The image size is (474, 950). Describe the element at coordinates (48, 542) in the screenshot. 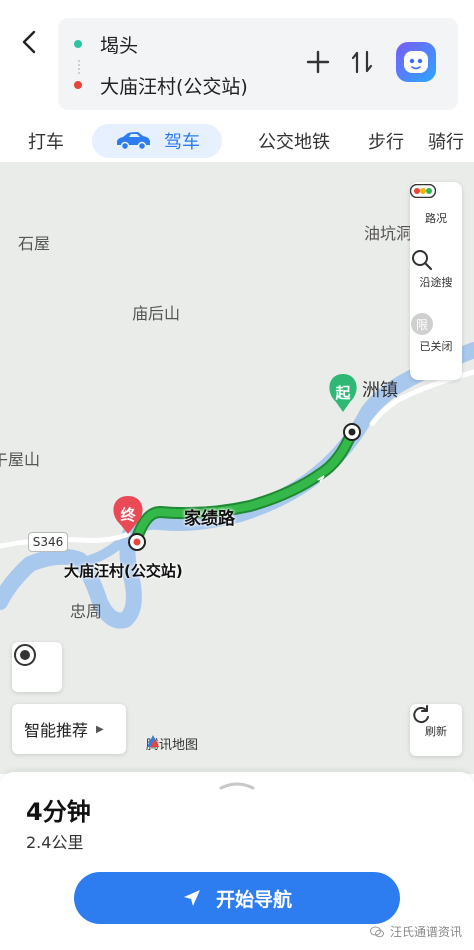

I see `road-badge: S346` at that location.